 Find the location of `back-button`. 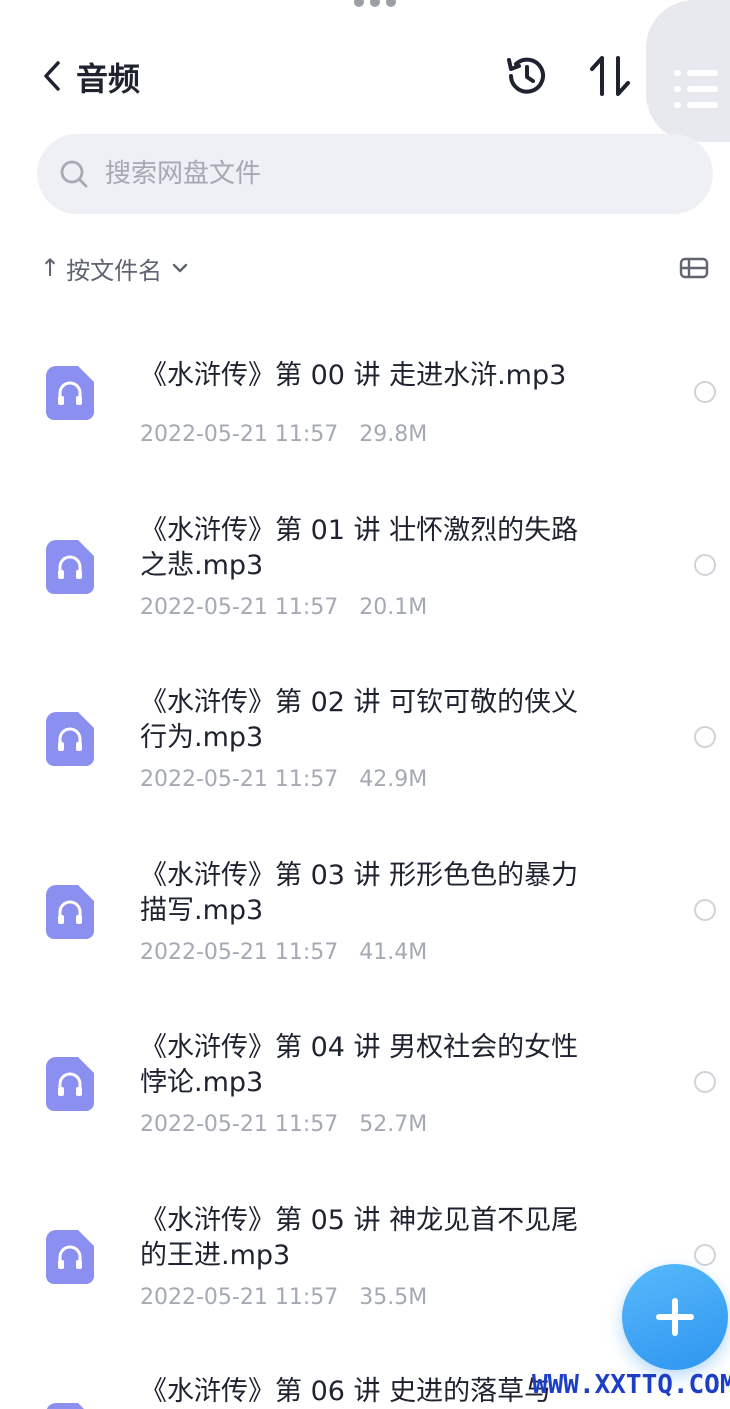

back-button is located at coordinates (56, 76).